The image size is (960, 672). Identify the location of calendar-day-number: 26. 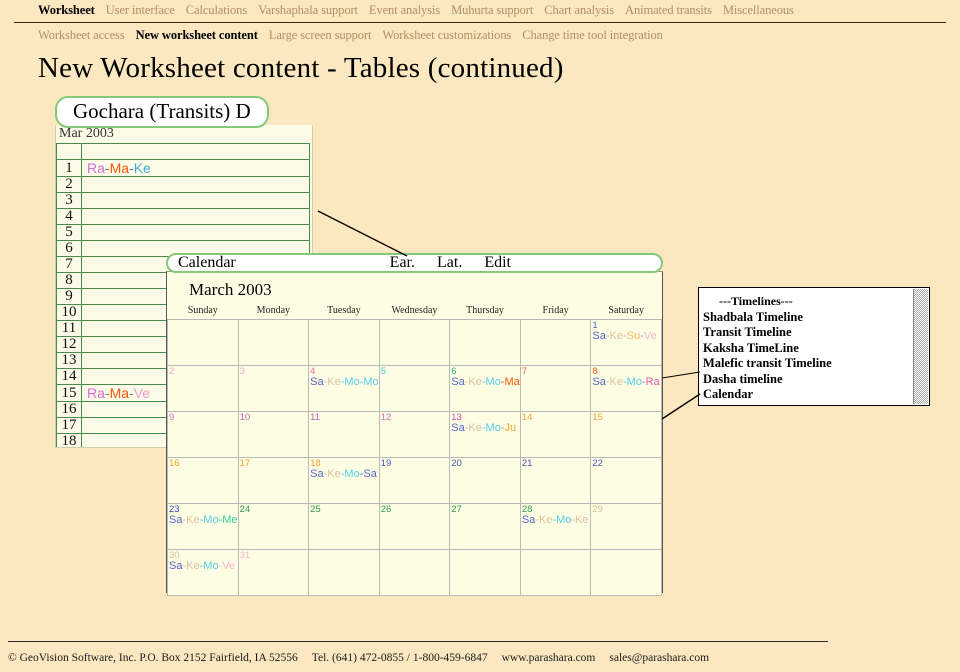
(386, 509).